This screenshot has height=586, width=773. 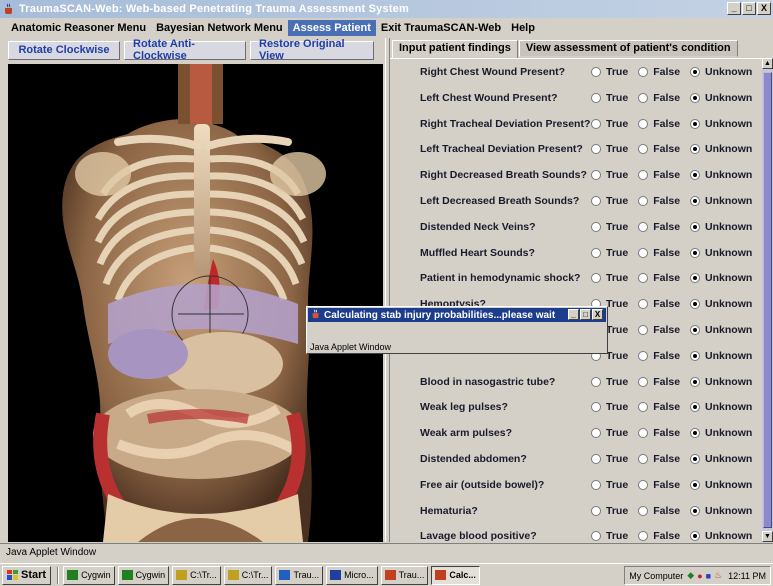 I want to click on scroll-thumb, so click(x=767, y=300).